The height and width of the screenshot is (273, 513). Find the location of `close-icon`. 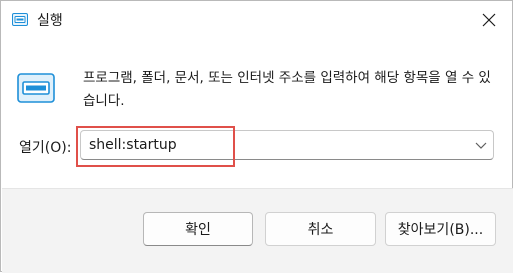

close-icon is located at coordinates (489, 20).